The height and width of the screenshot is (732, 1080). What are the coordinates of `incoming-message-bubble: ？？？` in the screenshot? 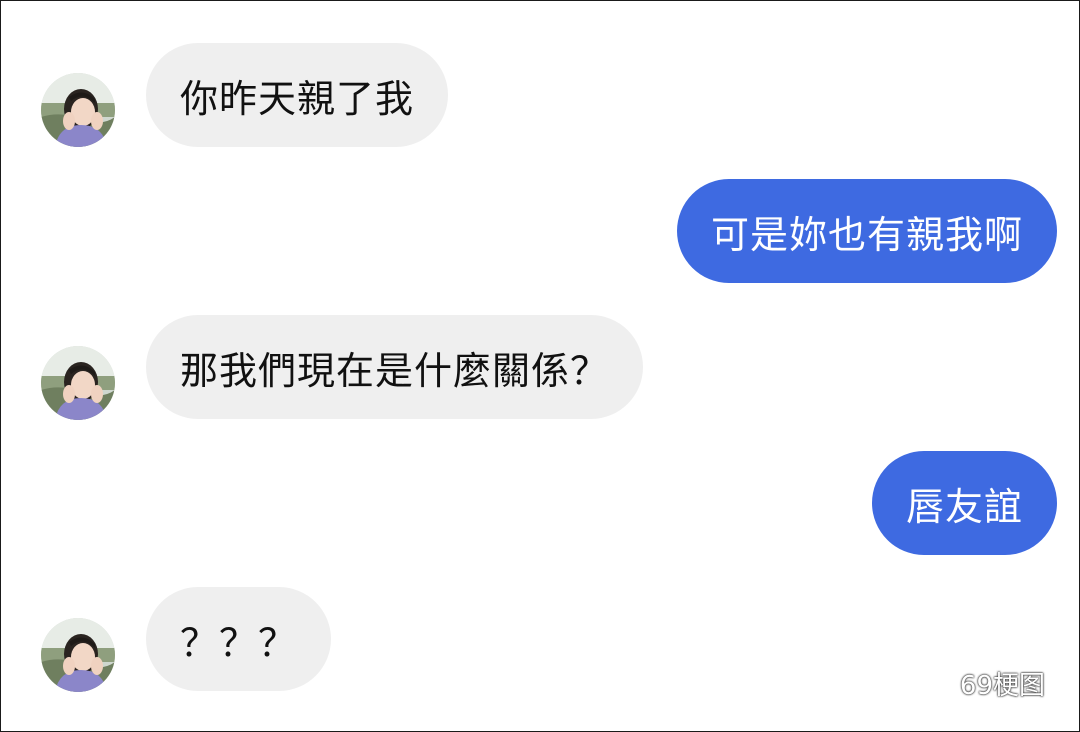 It's located at (239, 639).